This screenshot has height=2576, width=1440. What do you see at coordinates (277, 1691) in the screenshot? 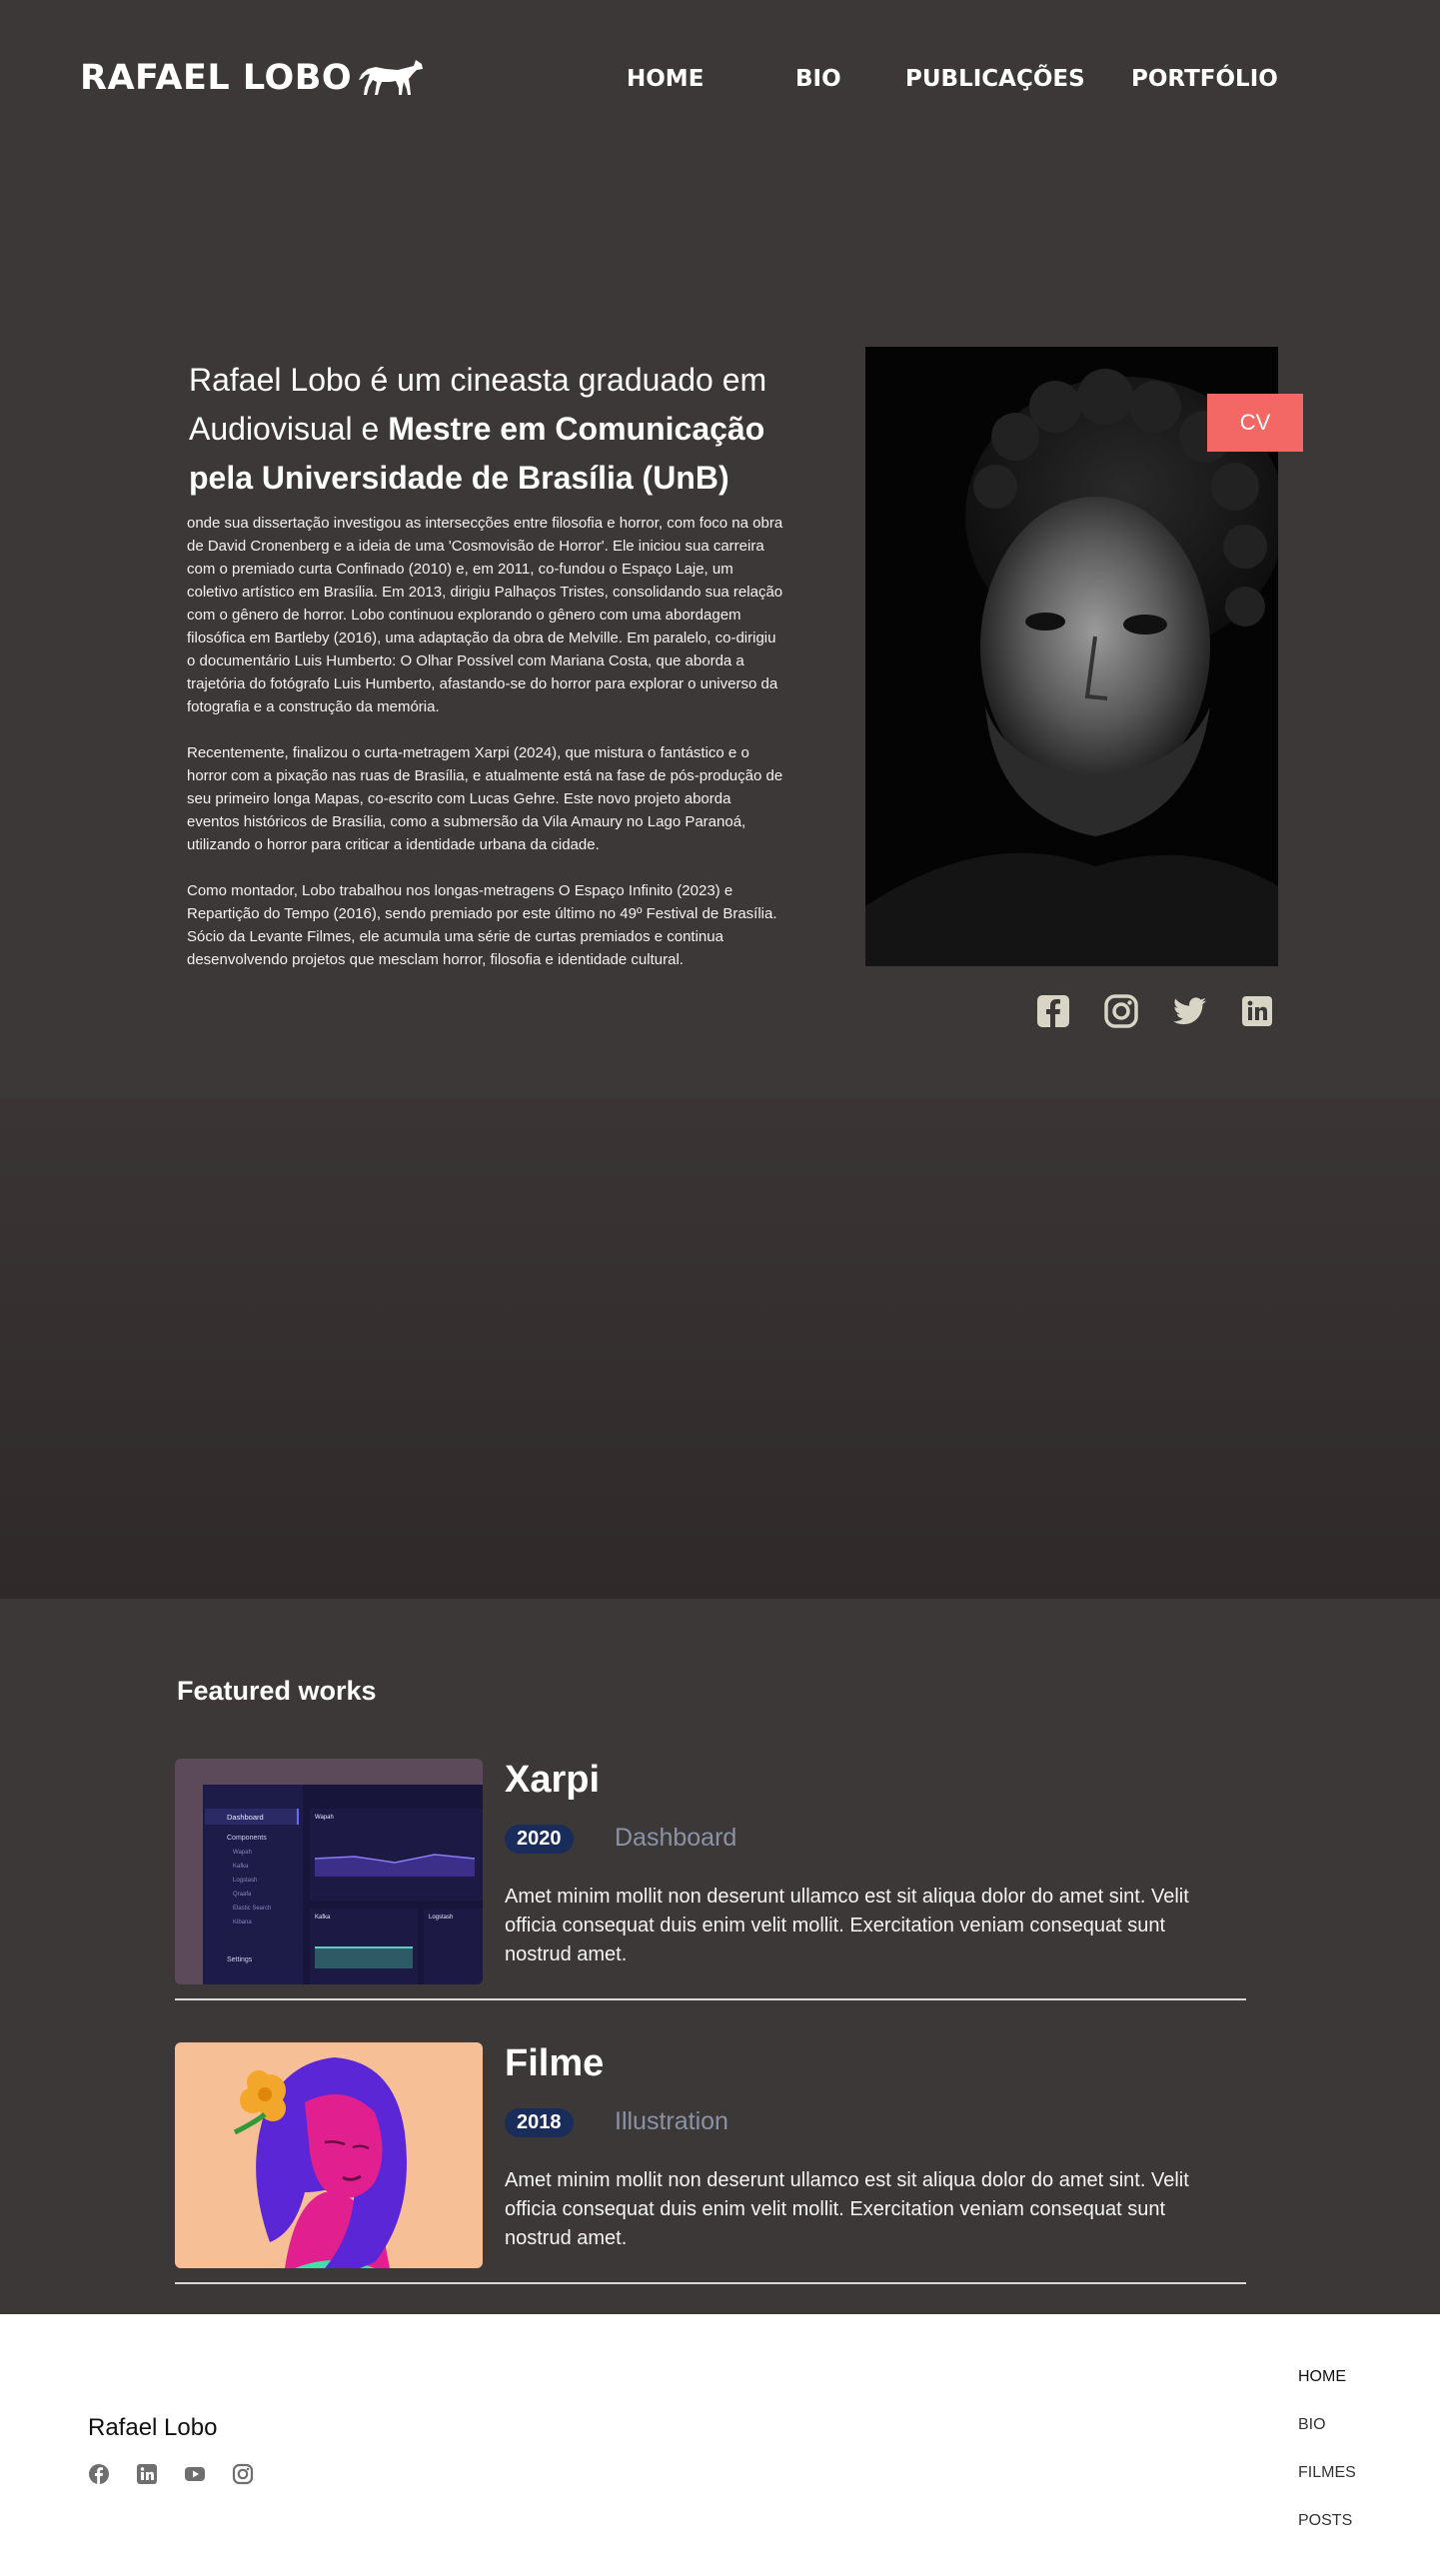
I see `featured-title: Featured works` at bounding box center [277, 1691].